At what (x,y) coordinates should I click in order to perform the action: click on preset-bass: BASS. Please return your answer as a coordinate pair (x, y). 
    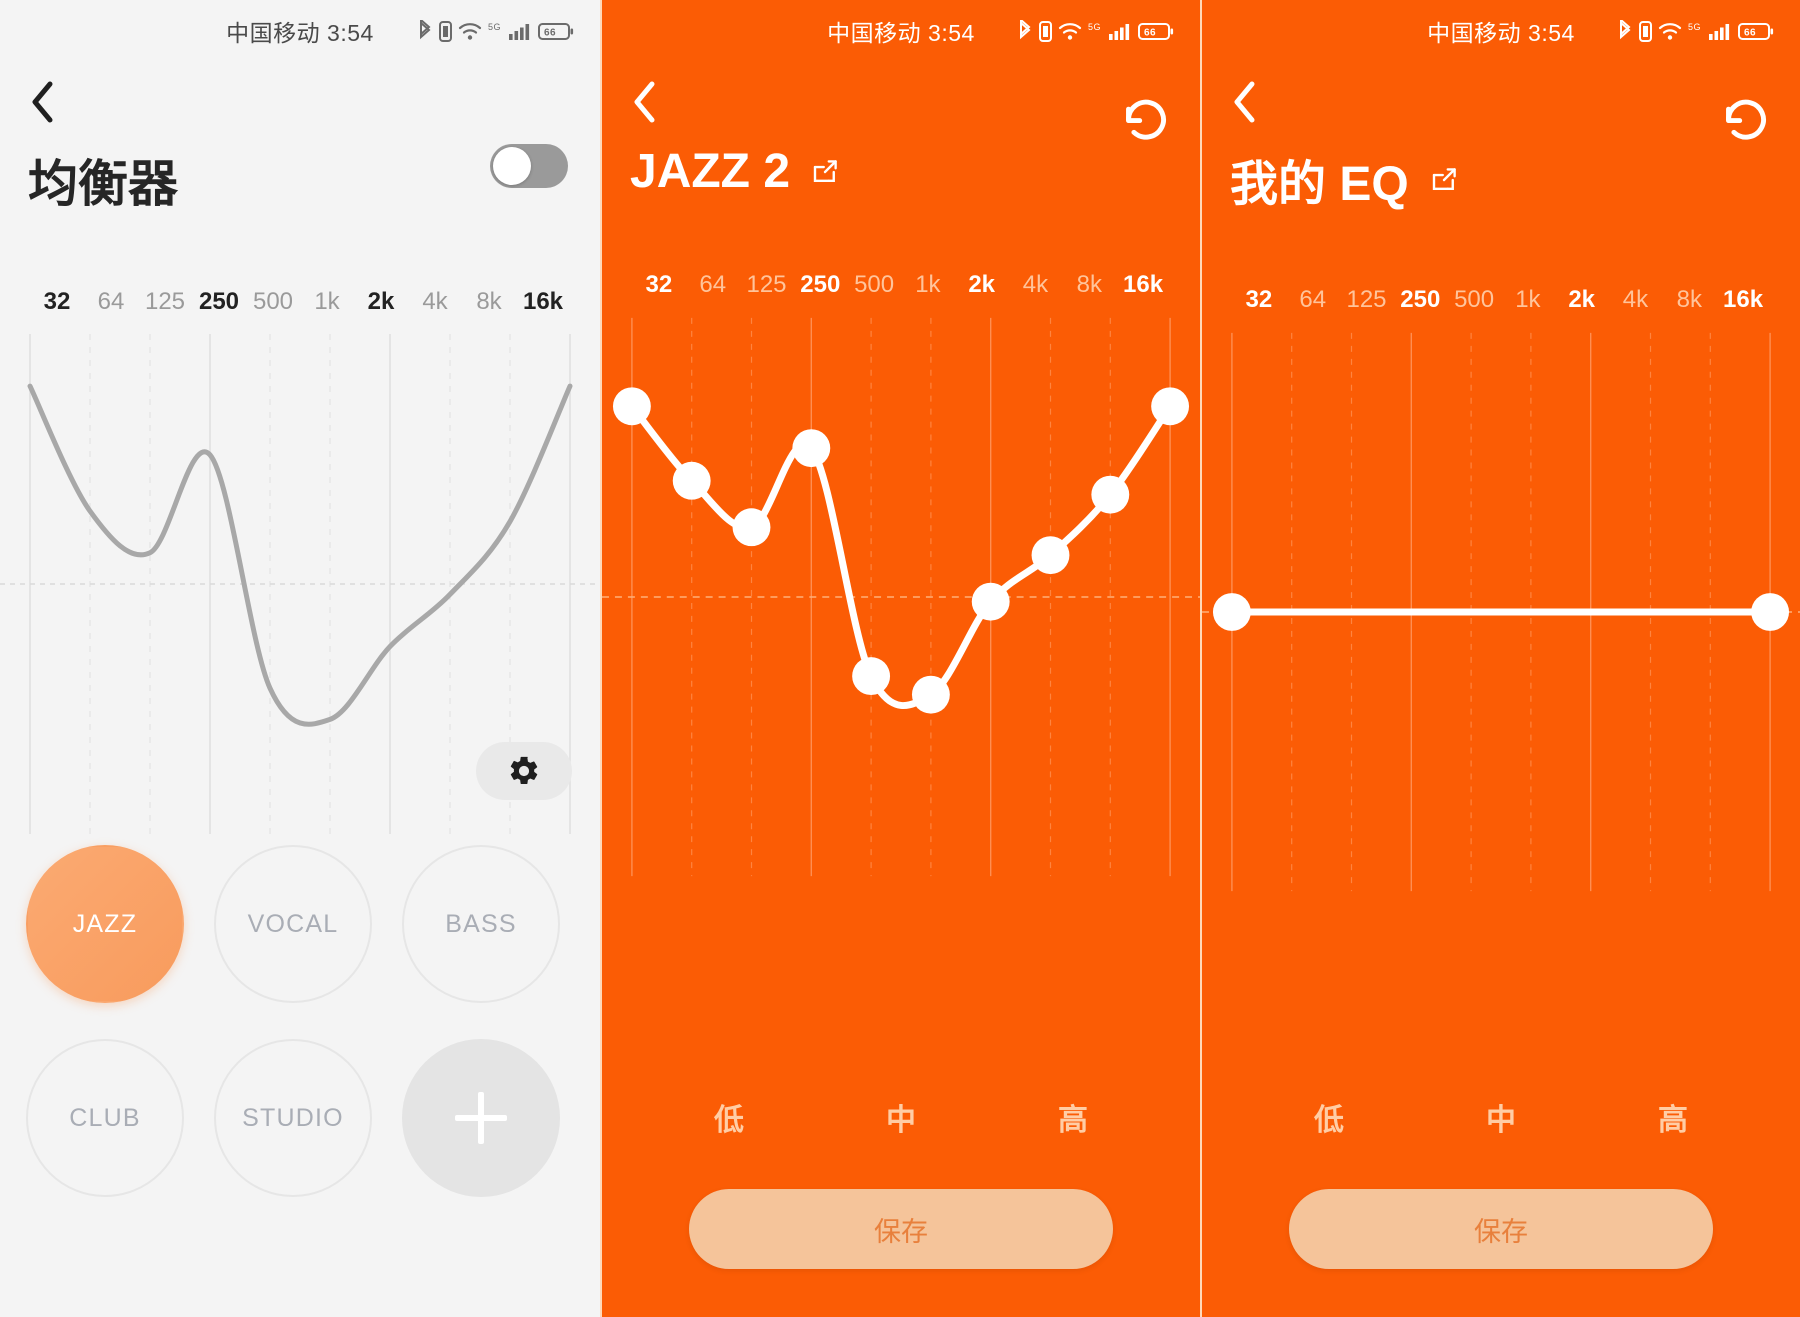
    Looking at the image, I should click on (481, 924).